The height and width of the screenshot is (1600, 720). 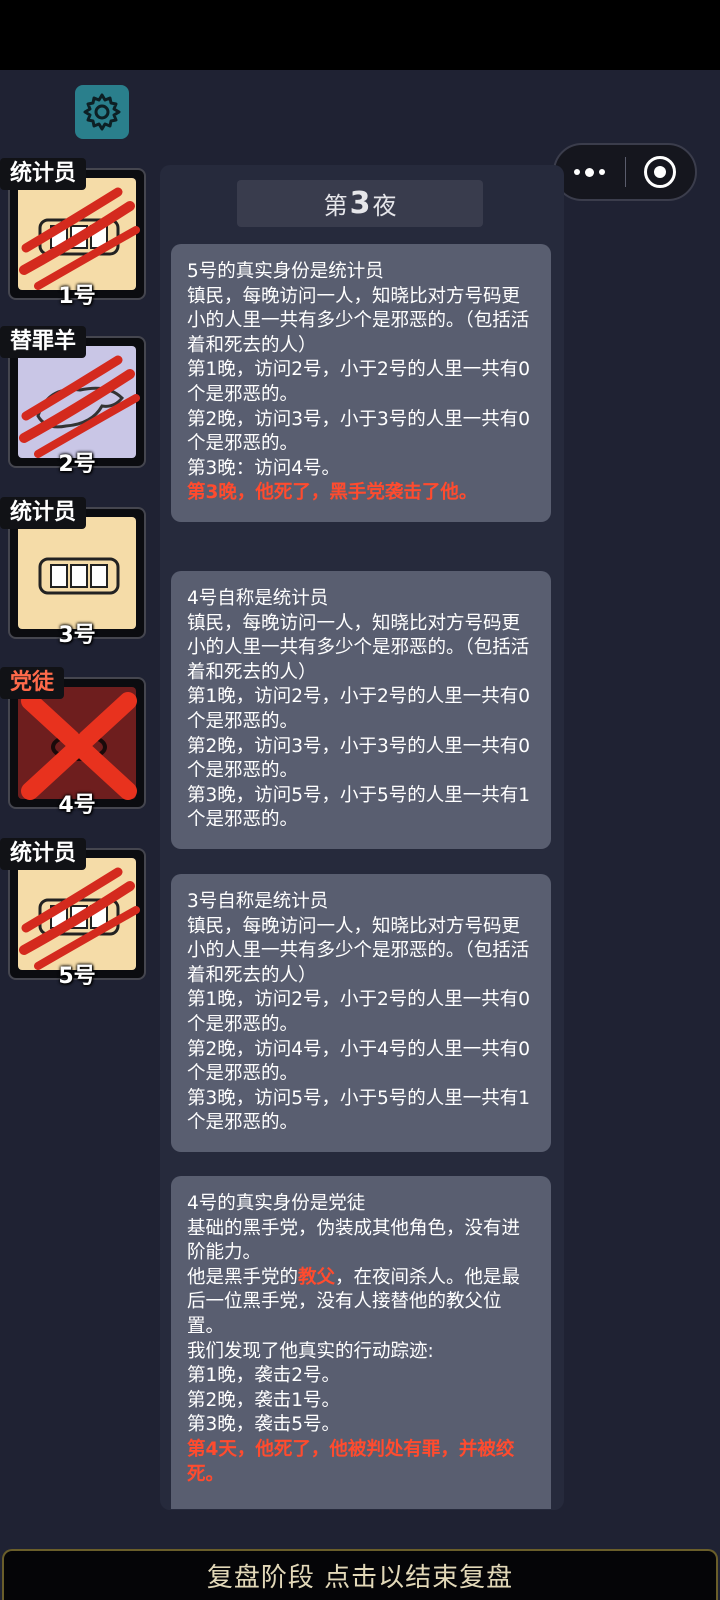 What do you see at coordinates (360, 1574) in the screenshot?
I see `end-review-button: 复盘阶段 点击以结束复盘` at bounding box center [360, 1574].